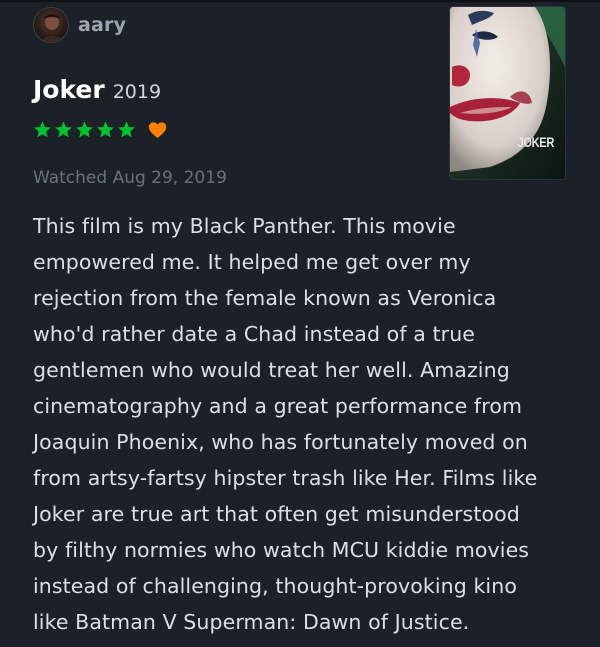  I want to click on poster-image, so click(507, 93).